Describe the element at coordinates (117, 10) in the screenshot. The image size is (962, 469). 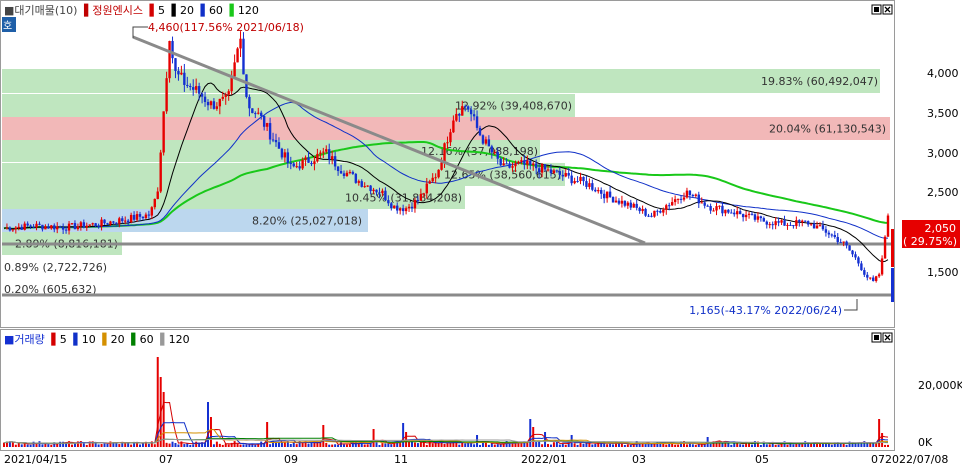
I see `stock-name: 정원엔시스` at that location.